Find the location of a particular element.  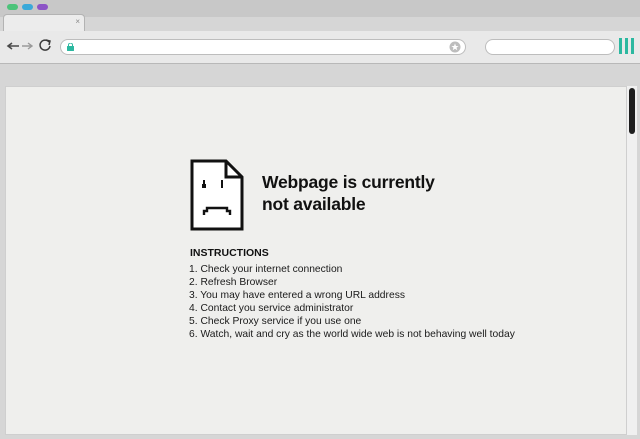

instructions-heading: INSTRUCTIONS is located at coordinates (229, 253).